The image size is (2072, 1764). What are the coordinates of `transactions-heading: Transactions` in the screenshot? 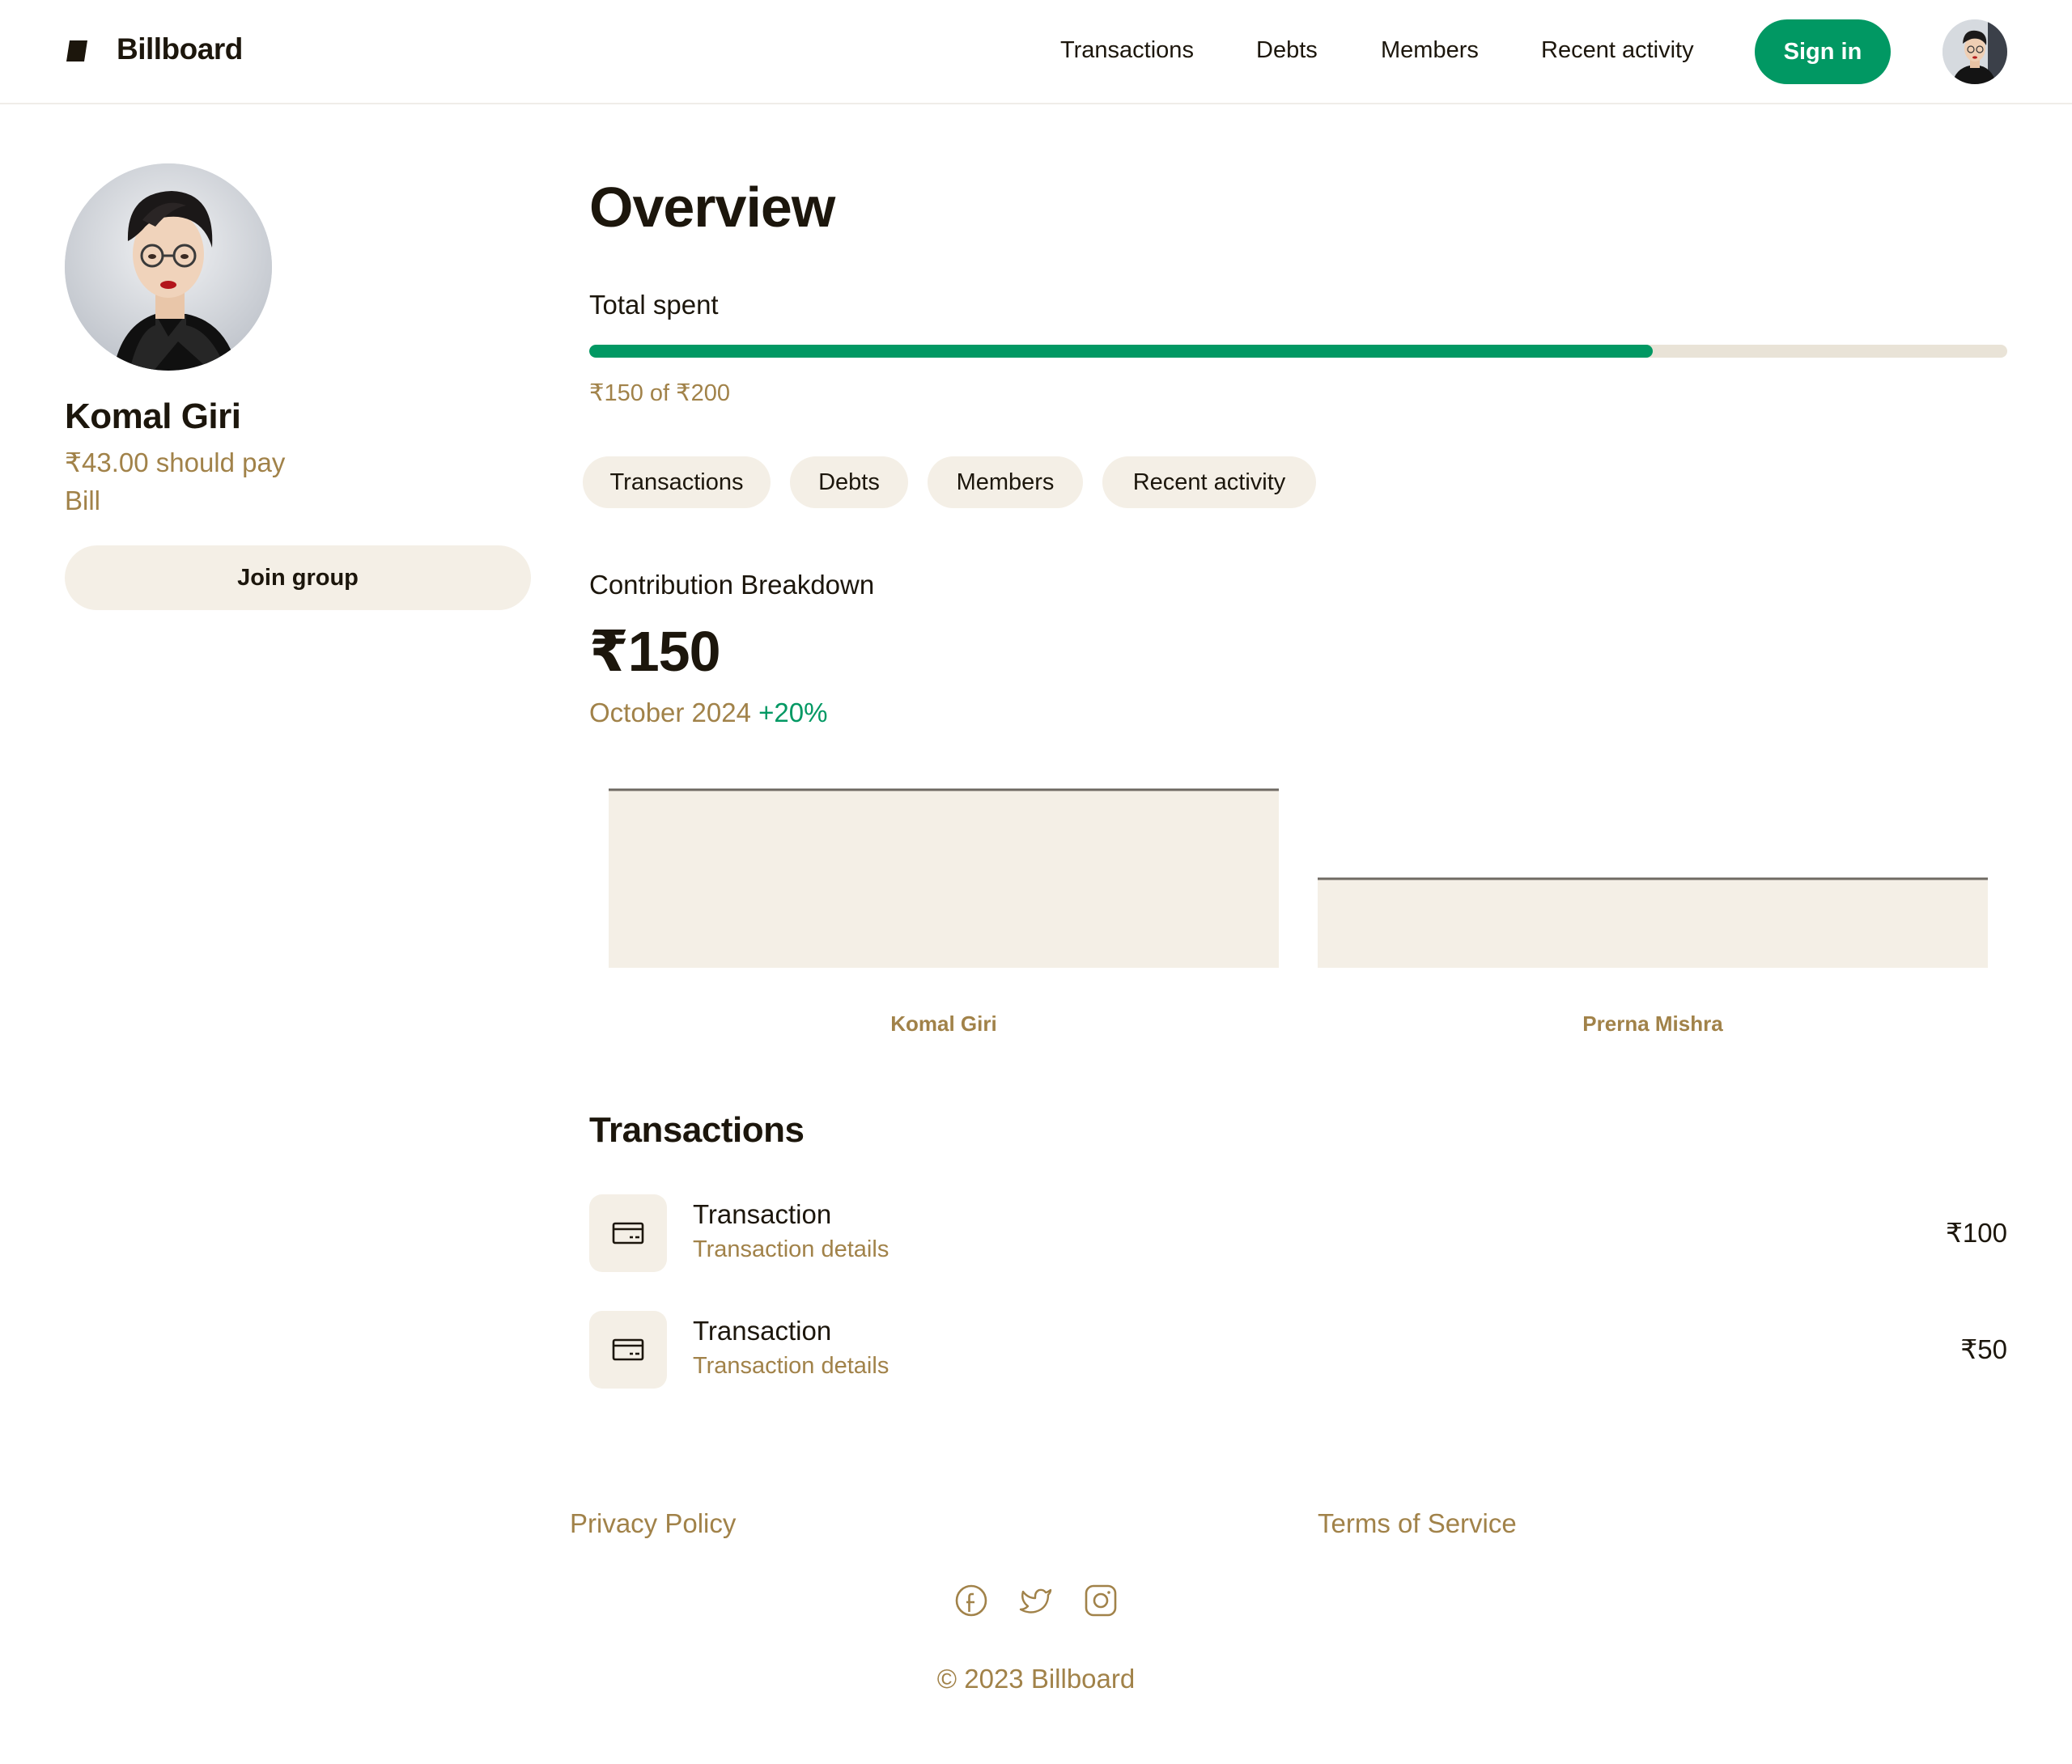 It's located at (697, 1130).